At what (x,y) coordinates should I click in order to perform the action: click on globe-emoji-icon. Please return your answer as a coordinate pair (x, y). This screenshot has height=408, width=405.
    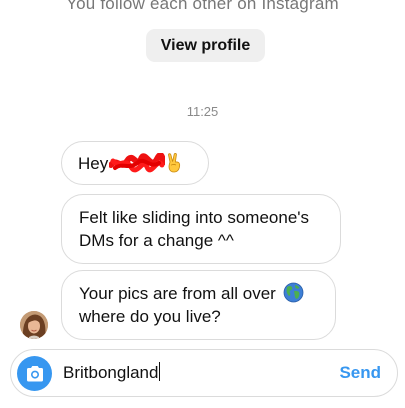
    Looking at the image, I should click on (293, 292).